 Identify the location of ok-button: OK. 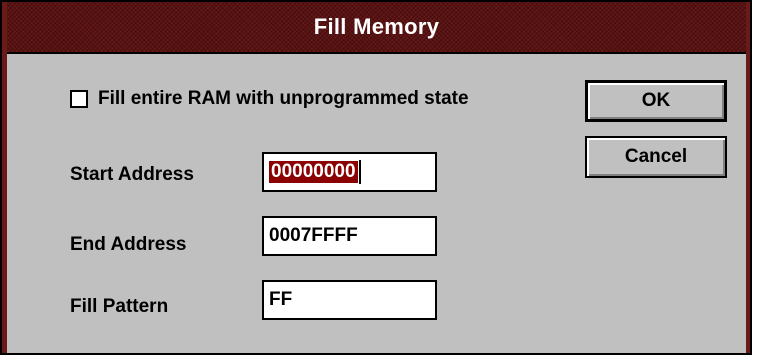
(656, 101).